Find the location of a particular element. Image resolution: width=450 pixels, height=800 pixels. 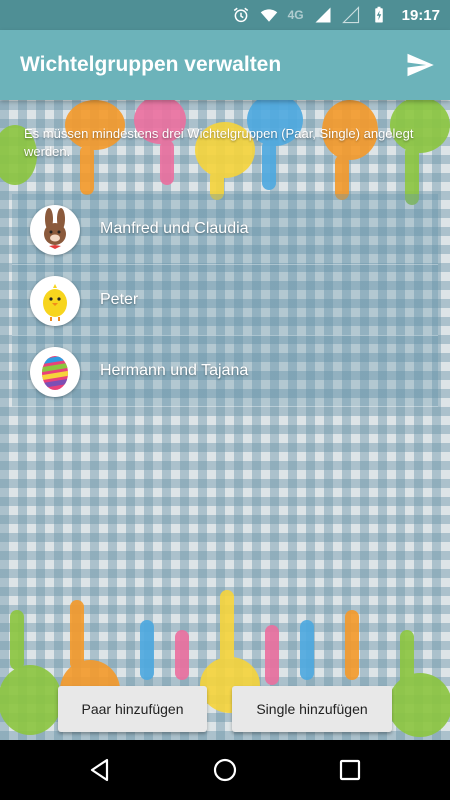

navigation-bar is located at coordinates (225, 770).